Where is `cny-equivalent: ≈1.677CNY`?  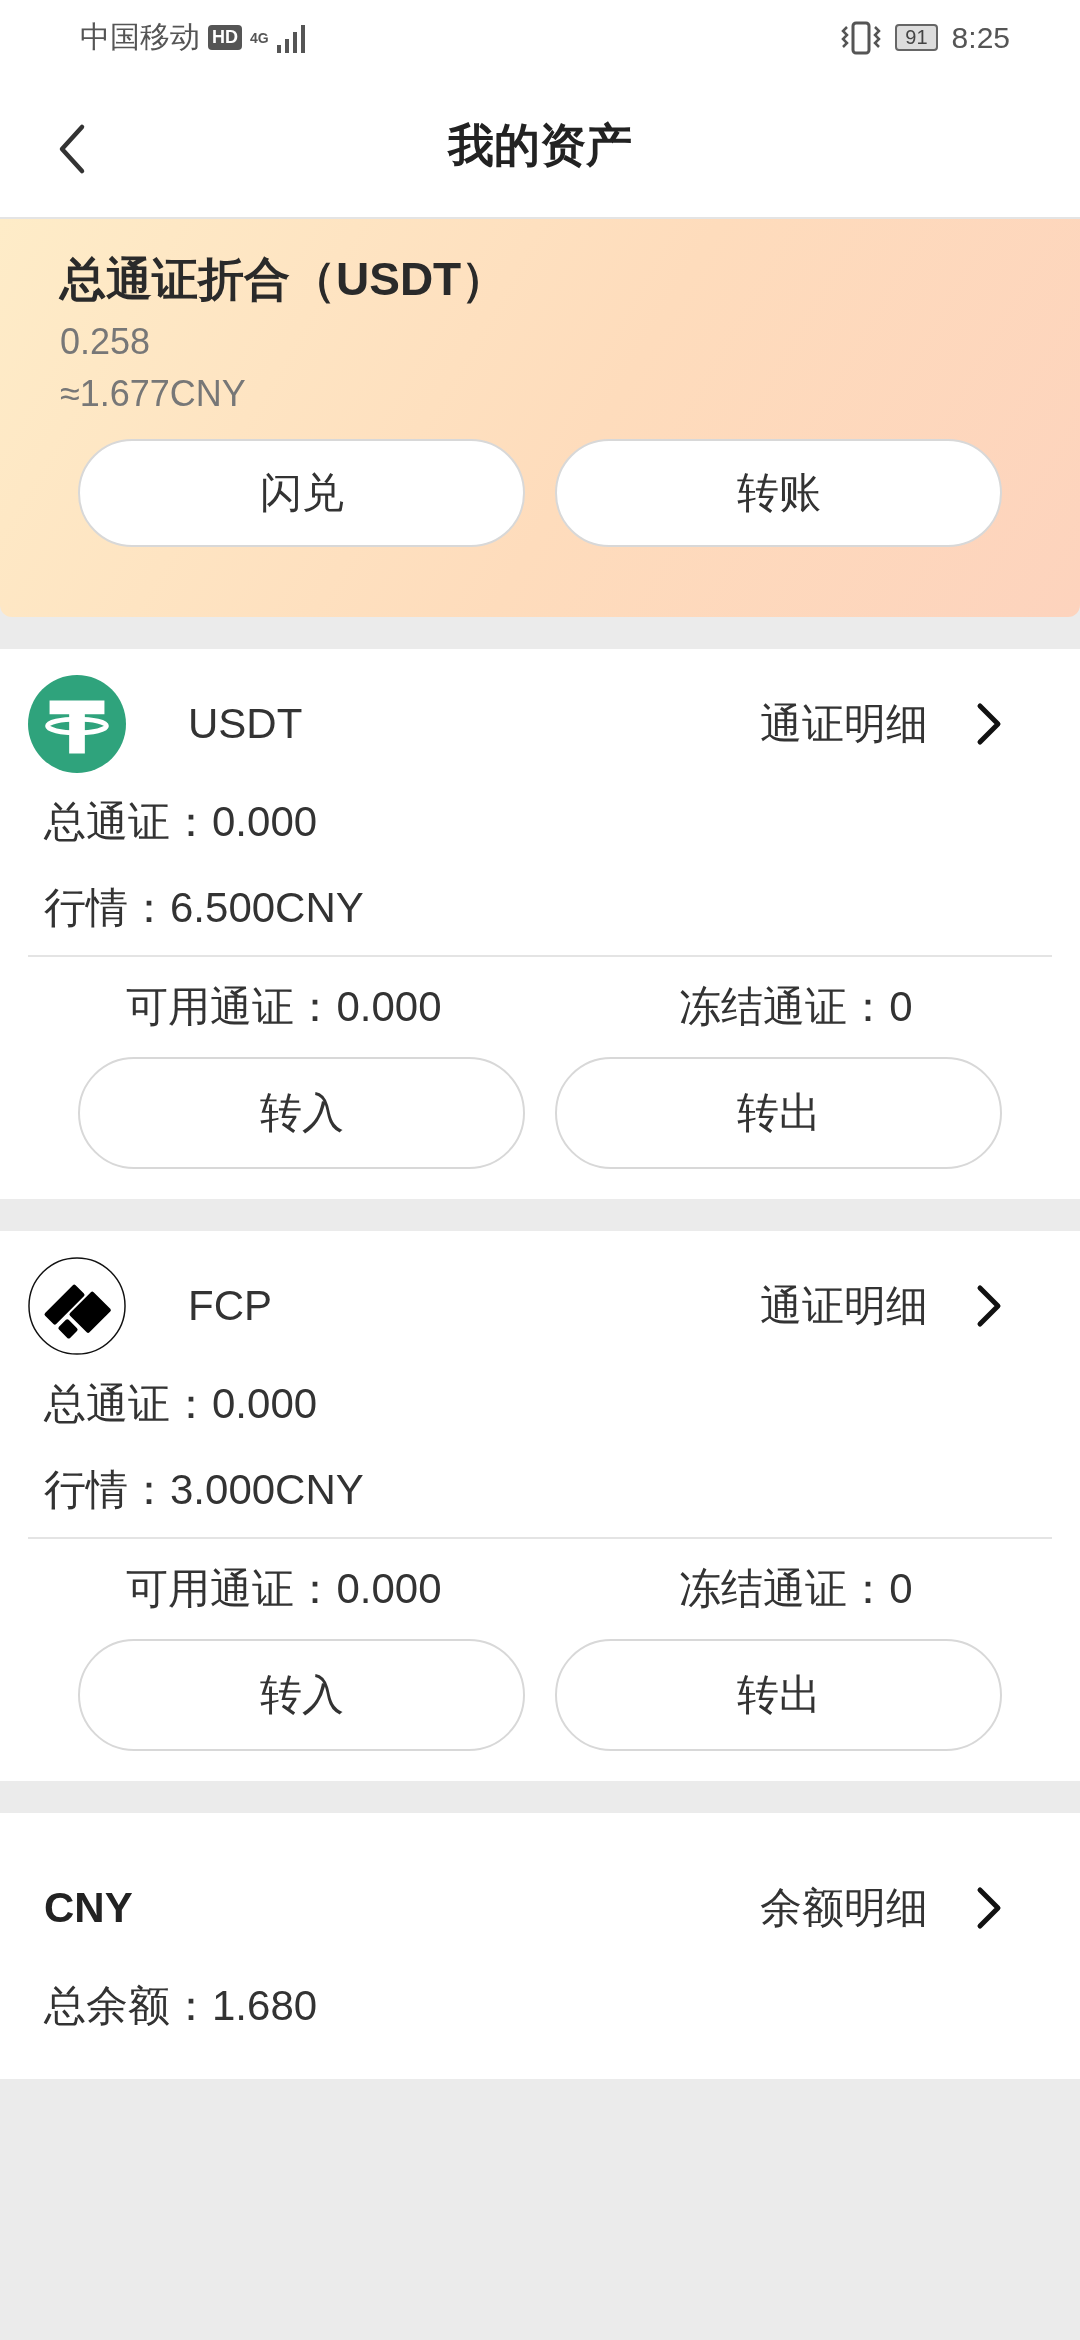
cny-equivalent: ≈1.677CNY is located at coordinates (153, 394).